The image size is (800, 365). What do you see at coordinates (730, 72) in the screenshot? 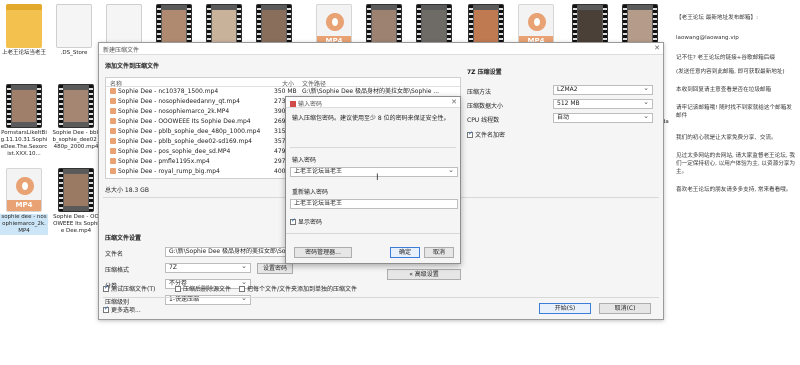
I see `note-line: (发送任意内容到此邮箱, 即可获取最新地址)` at bounding box center [730, 72].